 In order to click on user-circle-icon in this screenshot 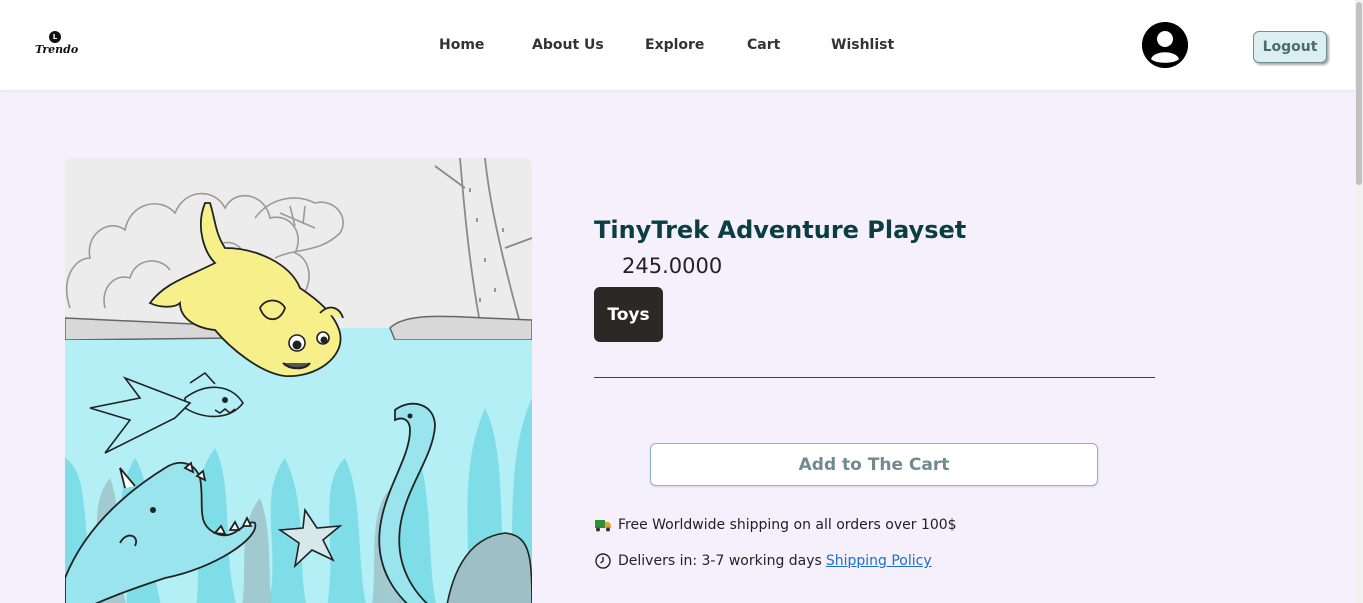, I will do `click(1165, 45)`.